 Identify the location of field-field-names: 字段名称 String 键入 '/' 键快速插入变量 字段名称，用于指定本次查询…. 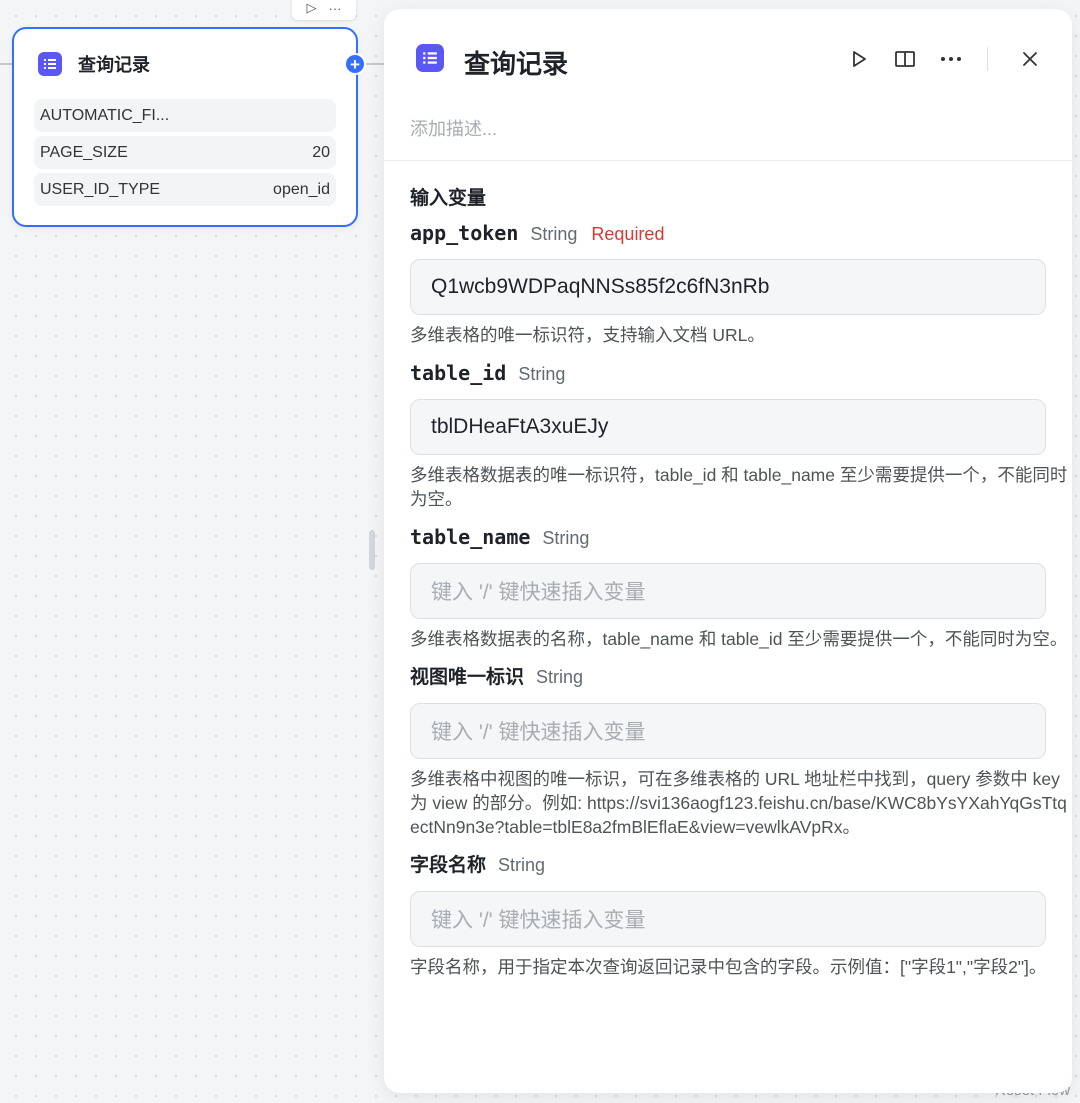
(728, 914).